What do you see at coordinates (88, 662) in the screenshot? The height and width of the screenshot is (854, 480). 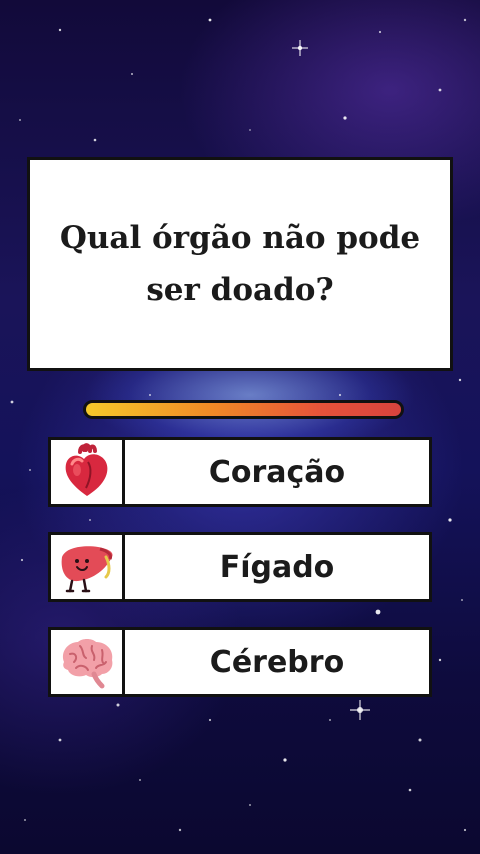 I see `brain-organ-icon` at bounding box center [88, 662].